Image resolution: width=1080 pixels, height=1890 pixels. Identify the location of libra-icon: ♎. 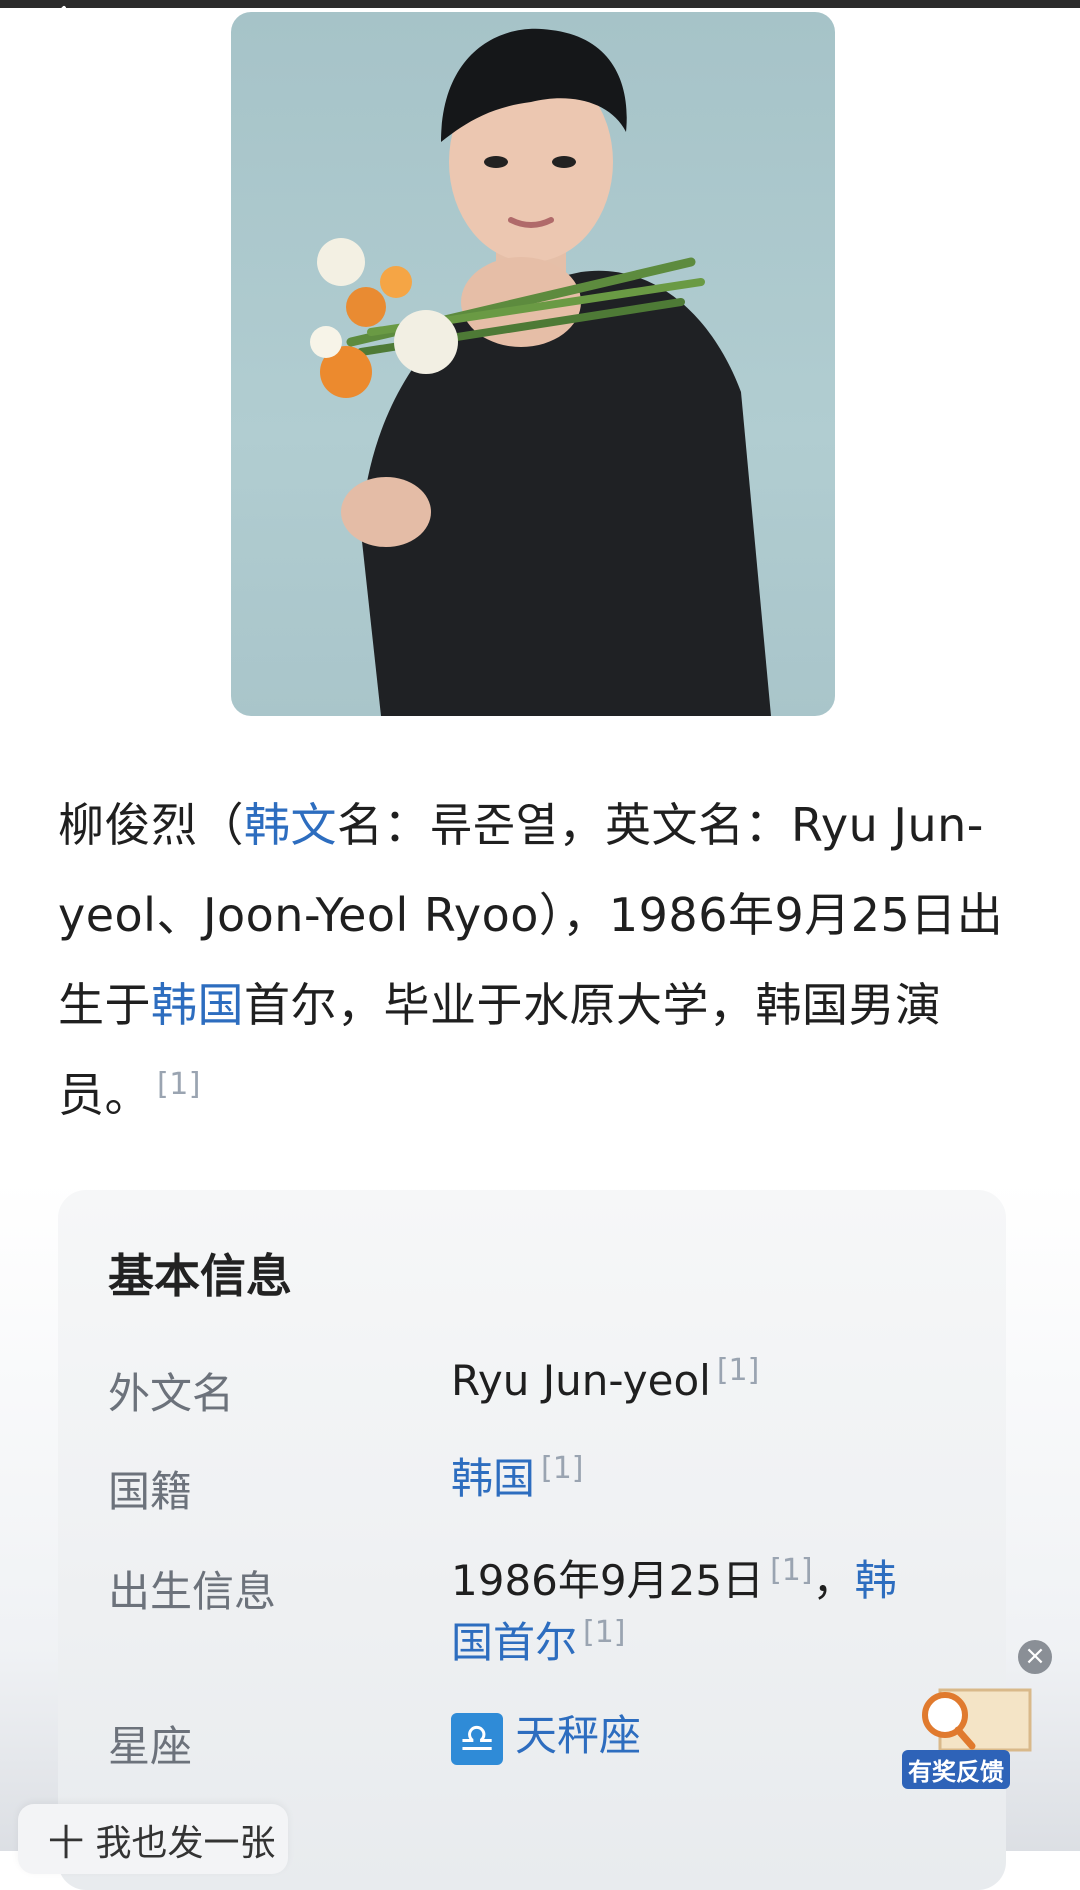
(477, 1738).